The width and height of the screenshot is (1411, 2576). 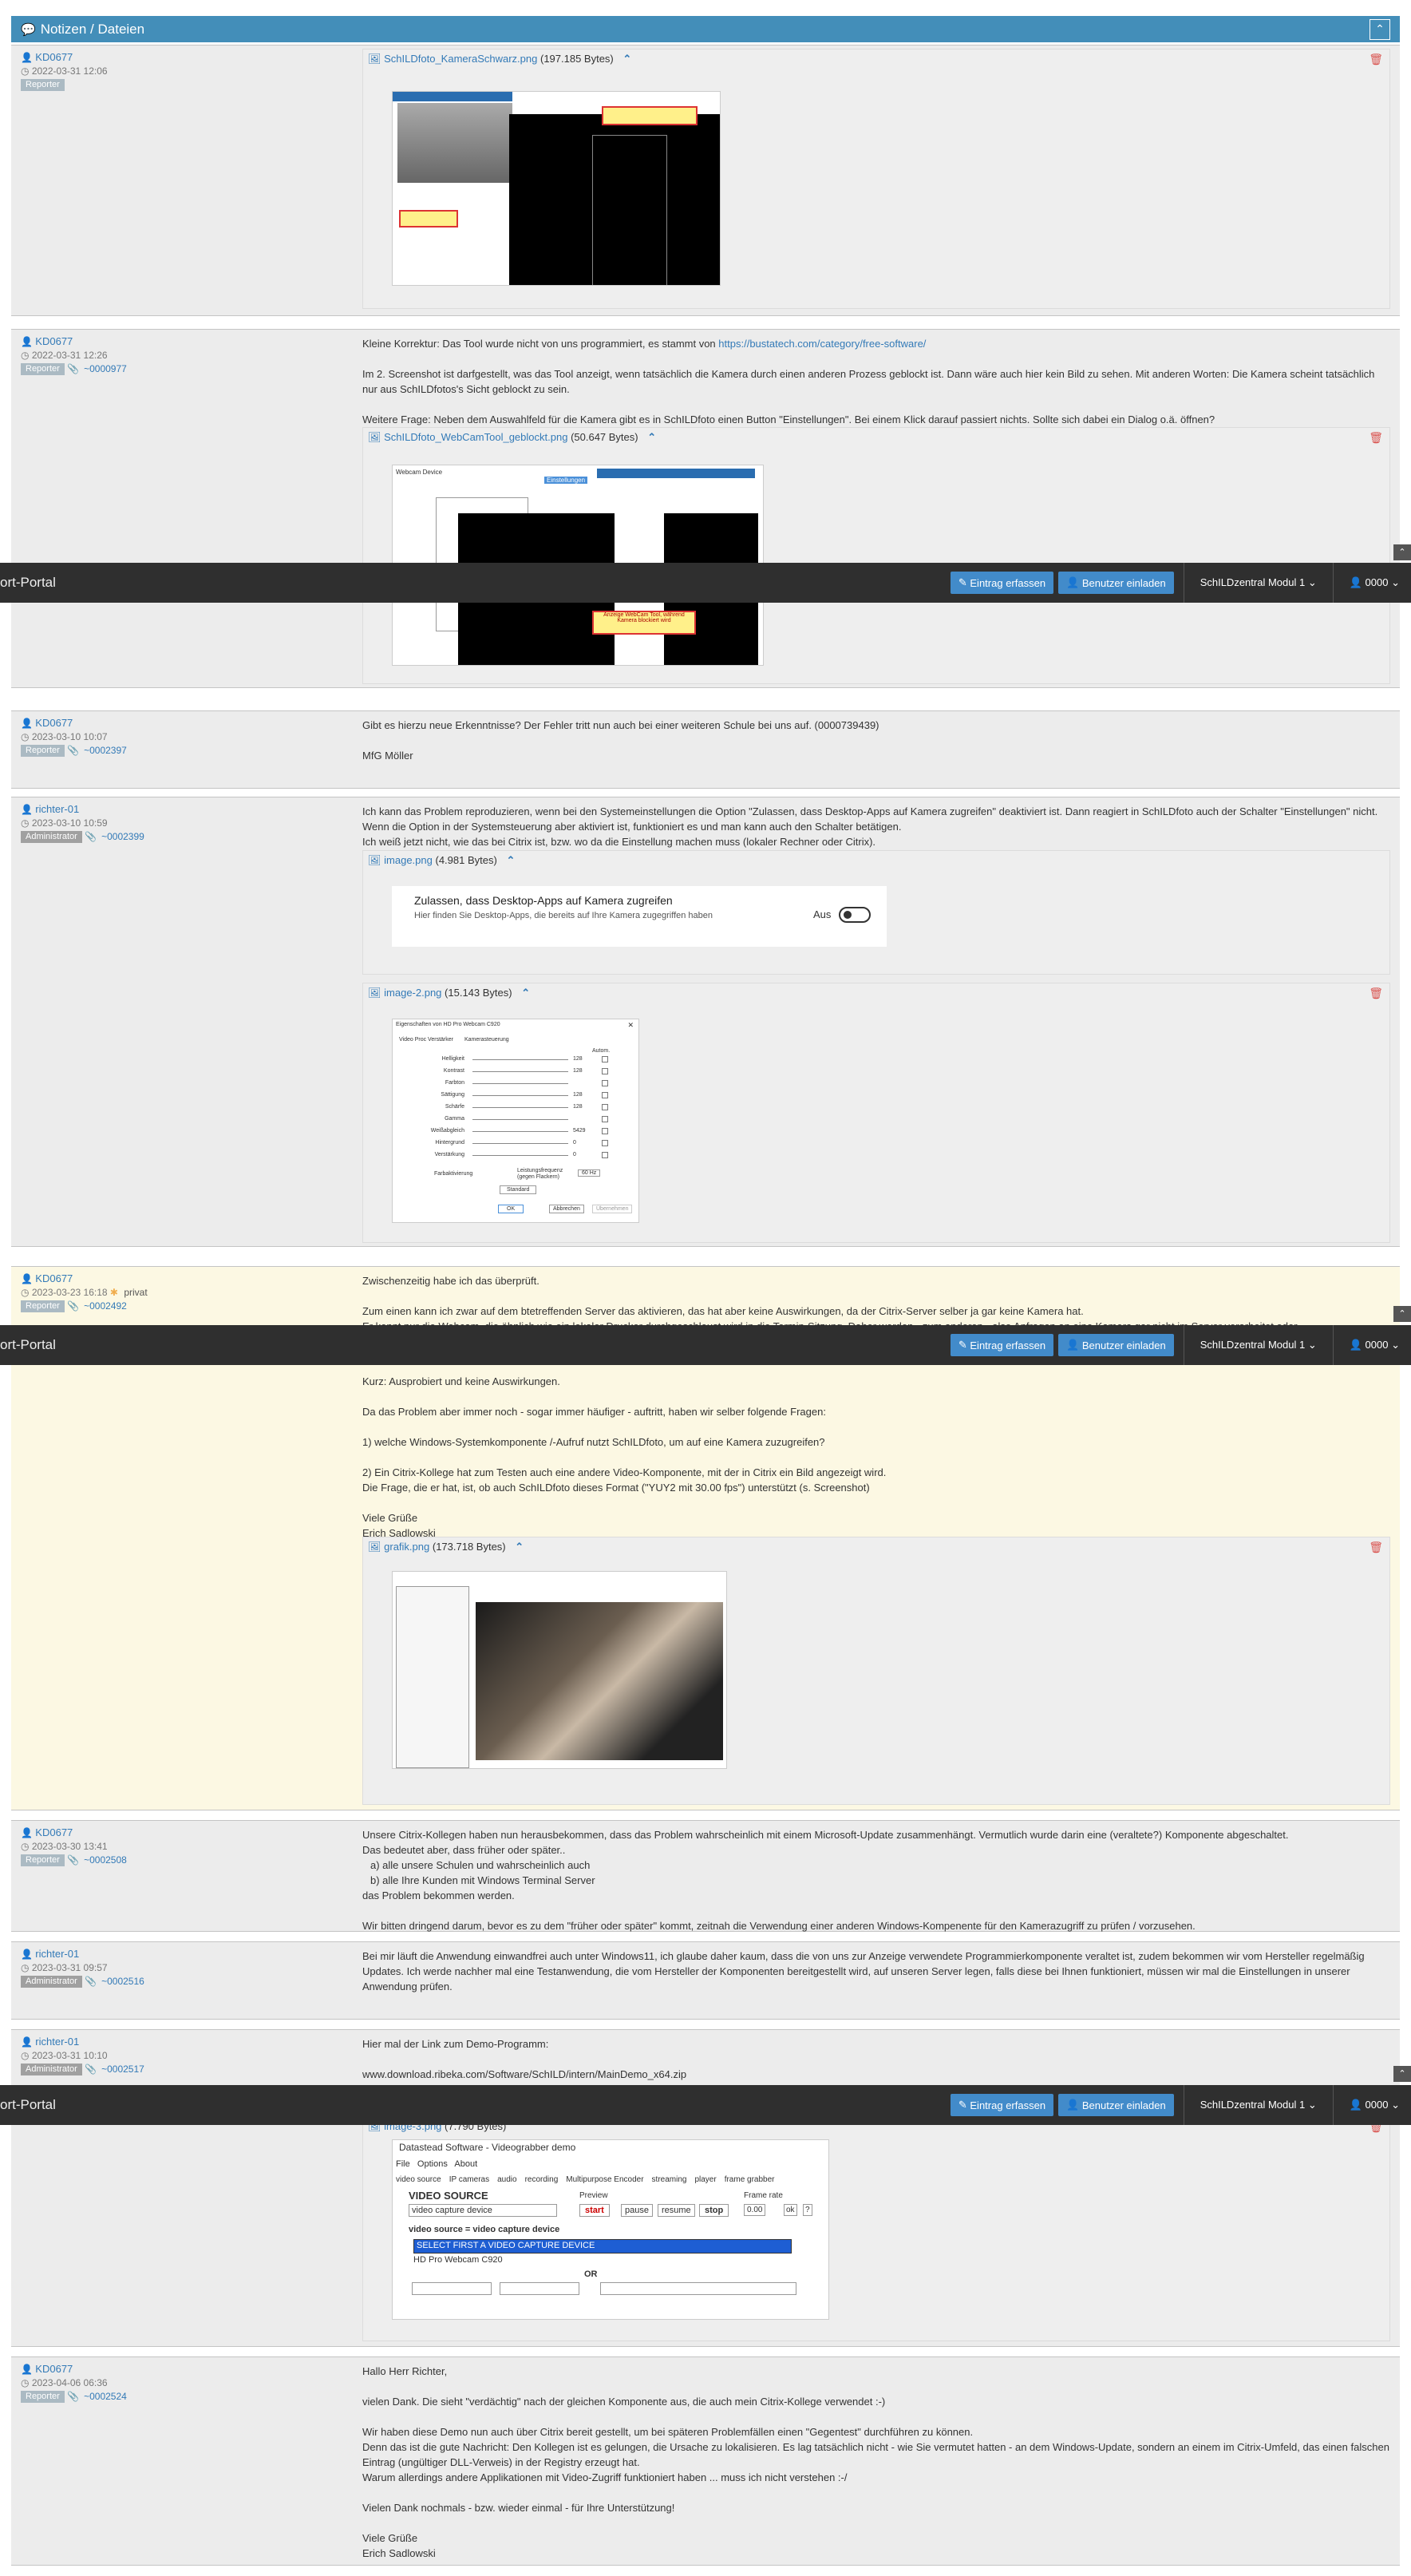 What do you see at coordinates (106, 368) in the screenshot?
I see `note-ref-link: ~0000977` at bounding box center [106, 368].